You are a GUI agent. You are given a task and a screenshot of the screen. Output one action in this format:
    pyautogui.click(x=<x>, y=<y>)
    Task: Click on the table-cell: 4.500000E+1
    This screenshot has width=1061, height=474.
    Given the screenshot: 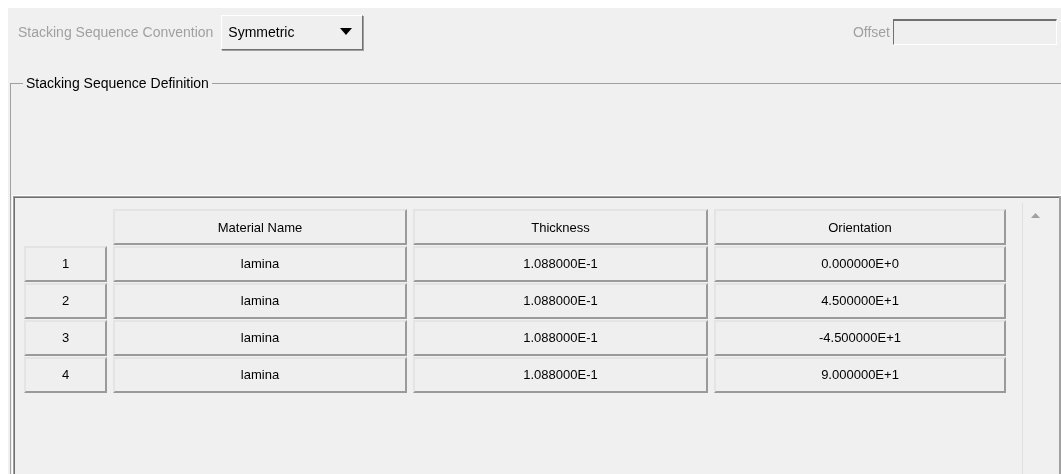 What is the action you would take?
    pyautogui.click(x=860, y=301)
    